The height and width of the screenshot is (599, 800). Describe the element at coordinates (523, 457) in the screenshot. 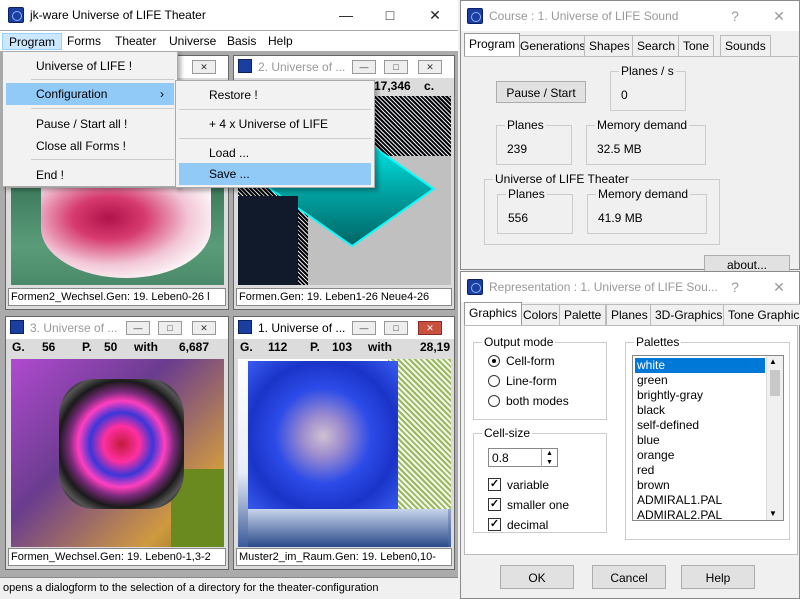

I see `cell-size-input: 0.8 ▲ ▼` at that location.